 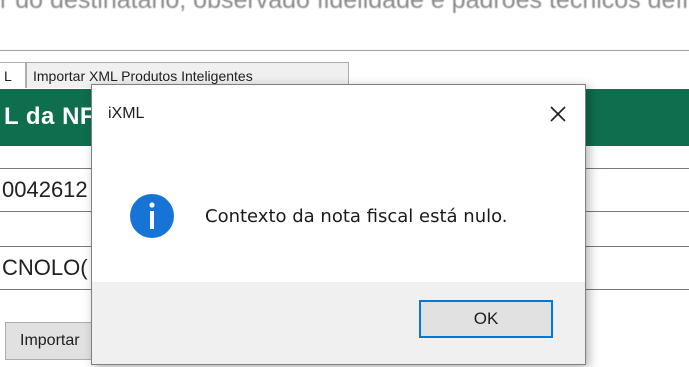 I want to click on info-icon, so click(x=152, y=216).